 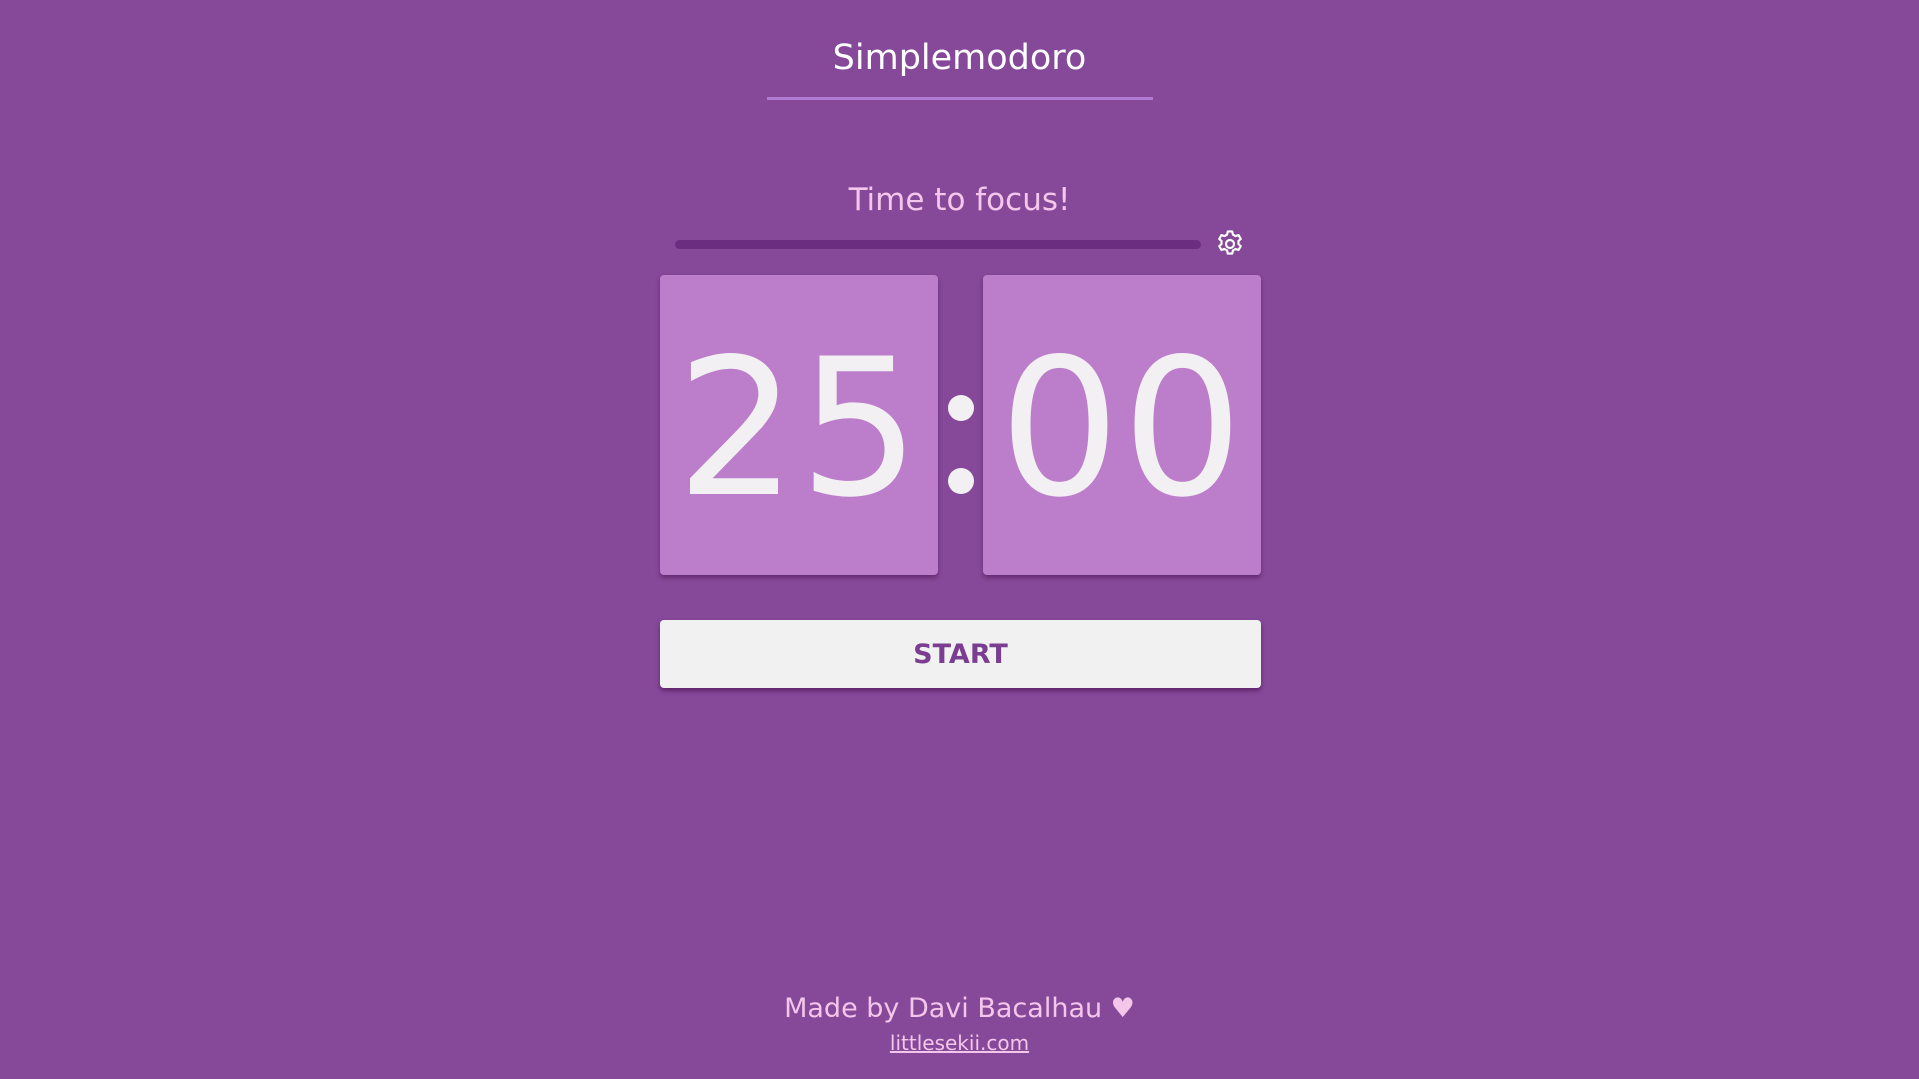 What do you see at coordinates (938, 244) in the screenshot?
I see `progress-bar` at bounding box center [938, 244].